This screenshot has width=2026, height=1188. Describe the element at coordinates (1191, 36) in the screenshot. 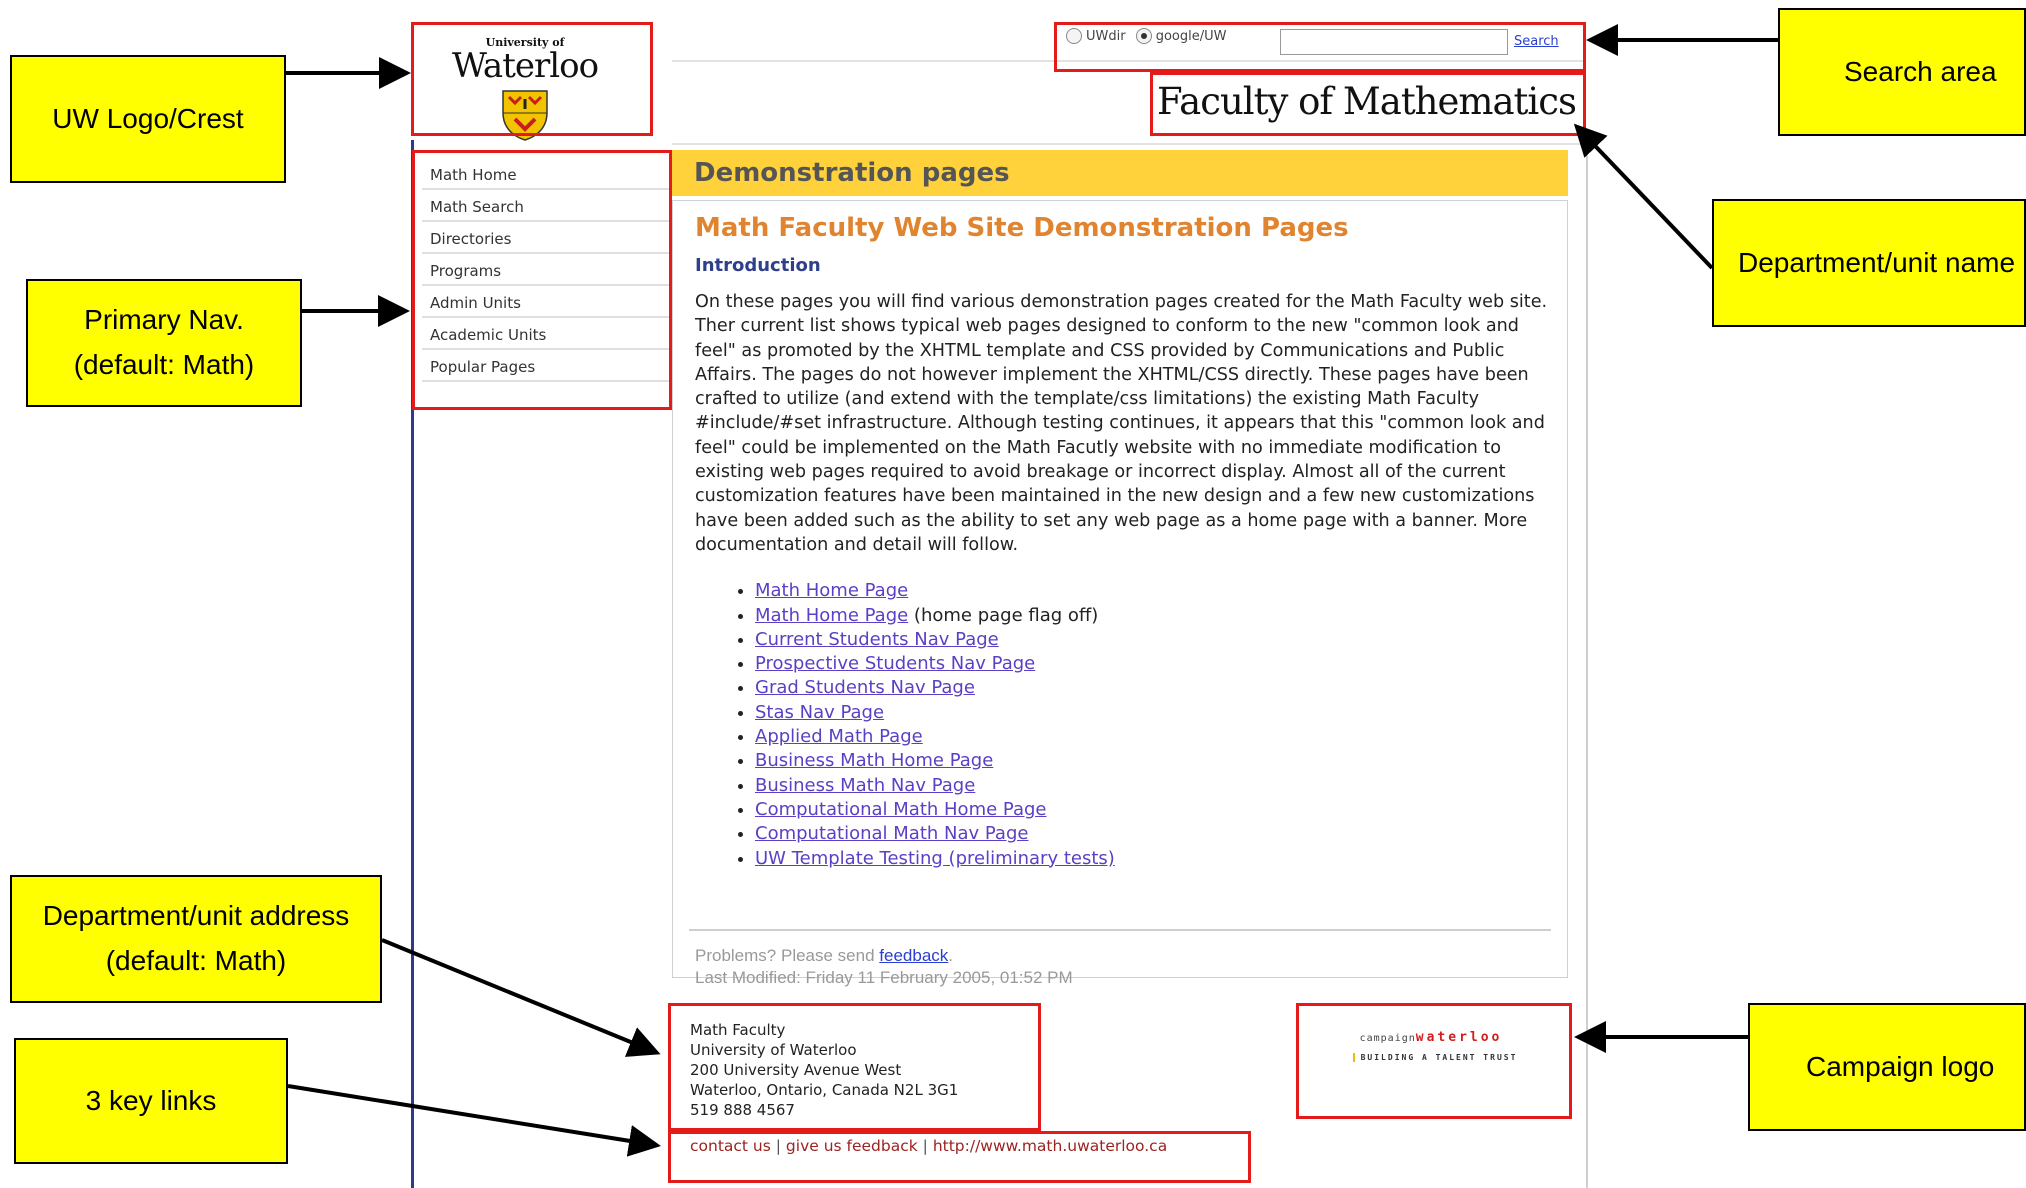

I see `radio-google-uw-label: google/UW` at that location.